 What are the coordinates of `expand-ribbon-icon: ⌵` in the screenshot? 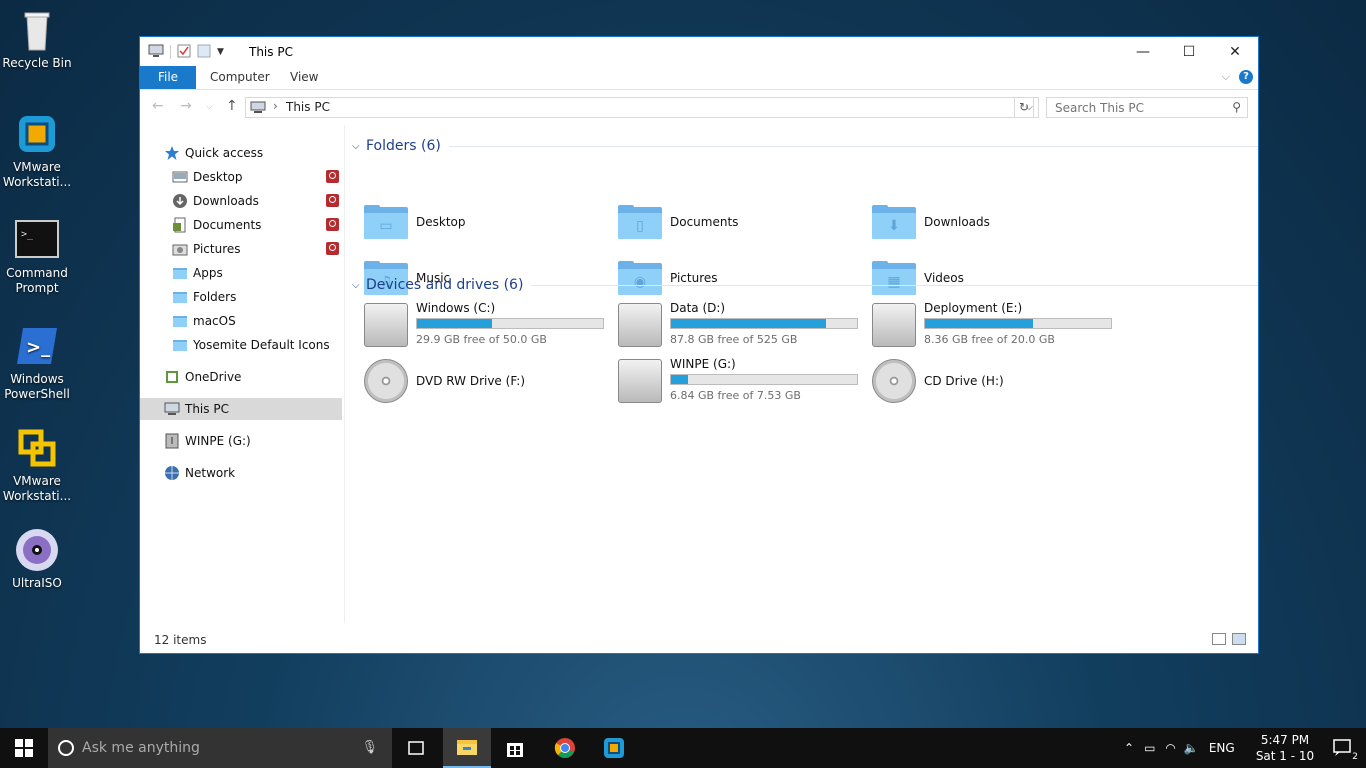 It's located at (1226, 77).